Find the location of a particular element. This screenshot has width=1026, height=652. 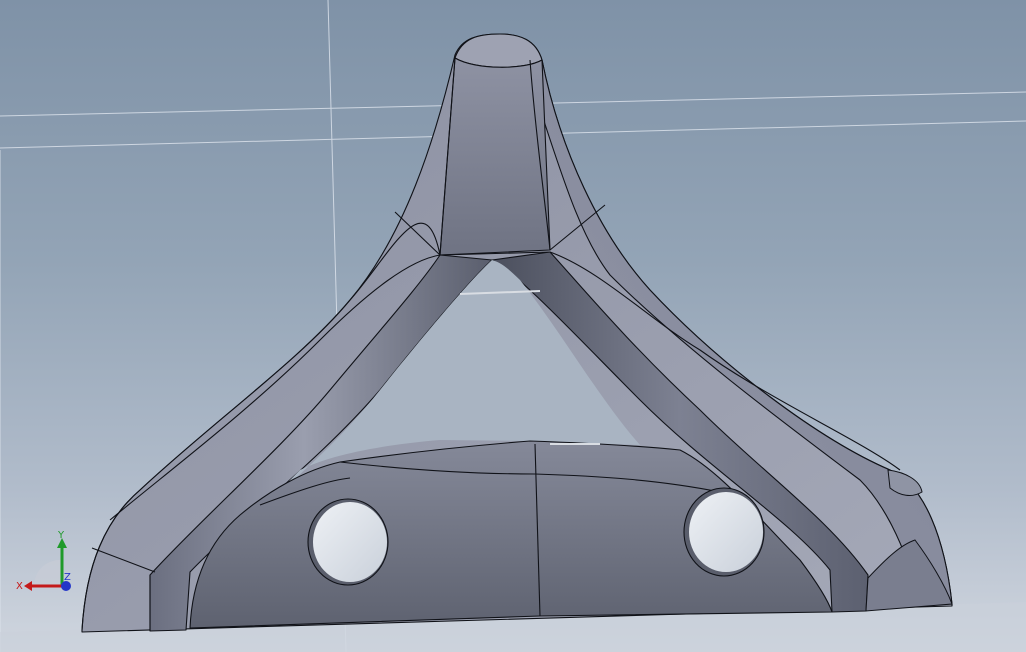

x-axis-arrow is located at coordinates (28, 586).